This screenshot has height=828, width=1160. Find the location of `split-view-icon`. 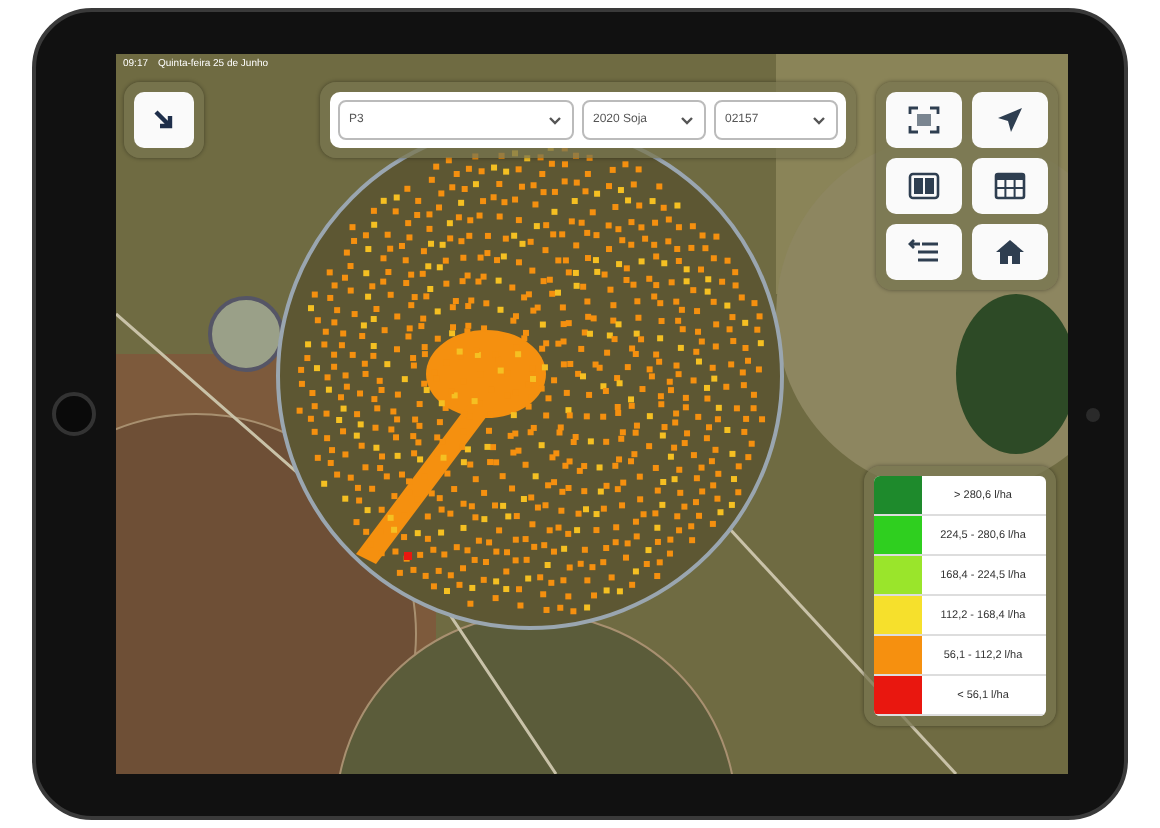

split-view-icon is located at coordinates (923, 186).